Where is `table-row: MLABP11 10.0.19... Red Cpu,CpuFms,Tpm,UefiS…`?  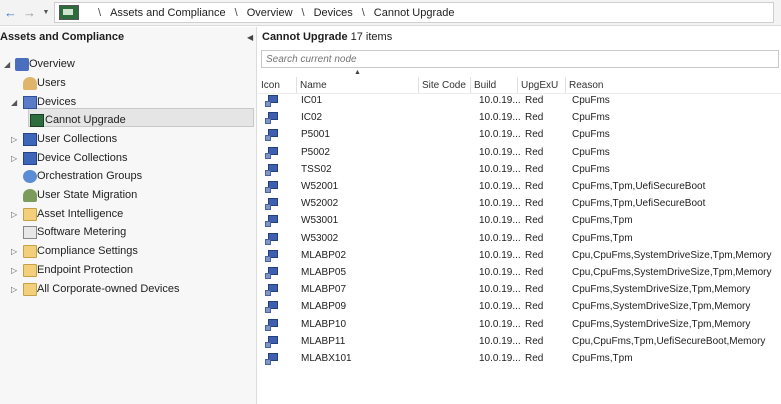
table-row: MLABP11 10.0.19... Red Cpu,CpuFms,Tpm,UefiS… is located at coordinates (519, 342).